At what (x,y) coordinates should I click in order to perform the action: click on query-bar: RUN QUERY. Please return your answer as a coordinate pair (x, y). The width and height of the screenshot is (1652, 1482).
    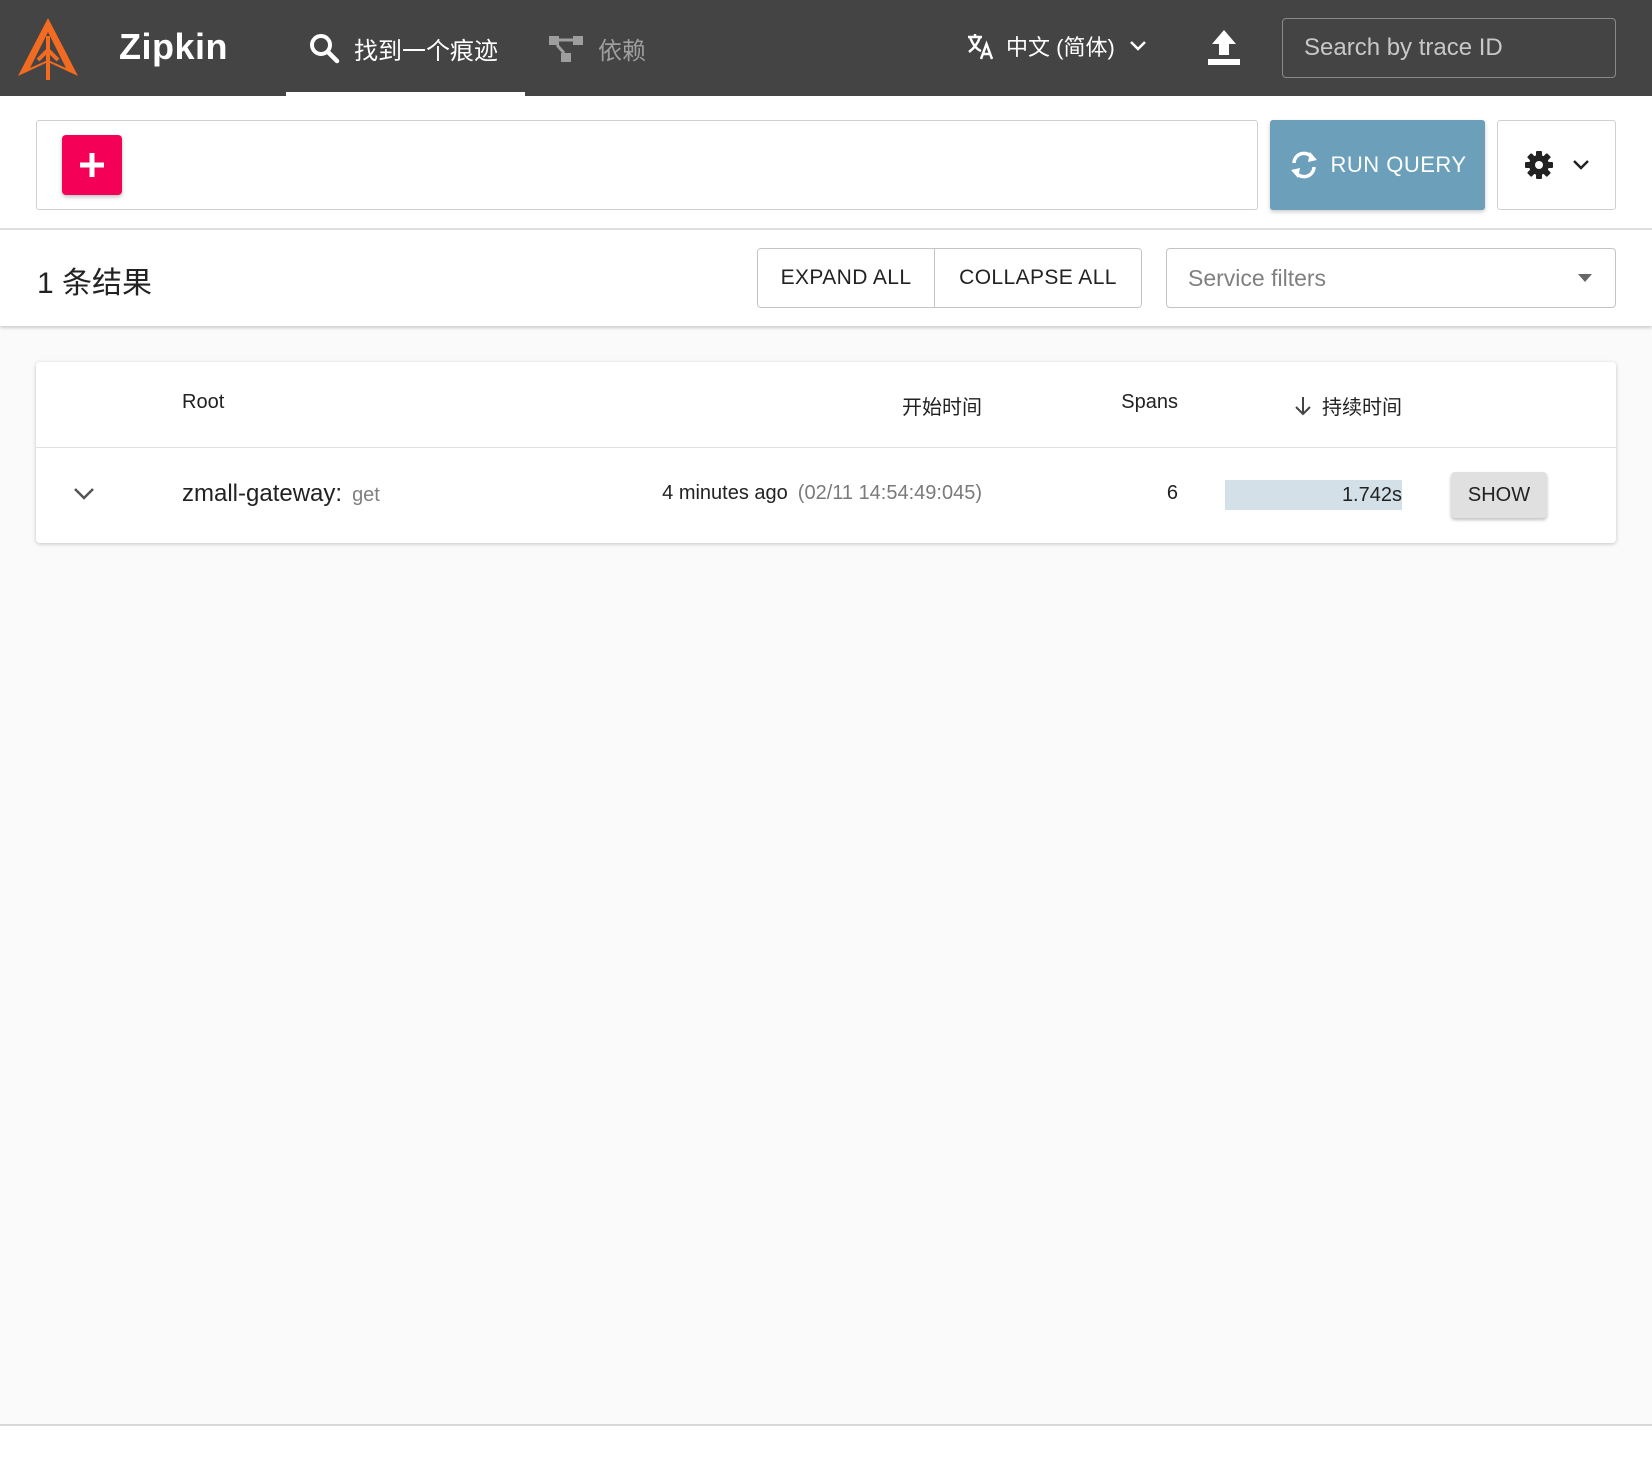
    Looking at the image, I should click on (826, 163).